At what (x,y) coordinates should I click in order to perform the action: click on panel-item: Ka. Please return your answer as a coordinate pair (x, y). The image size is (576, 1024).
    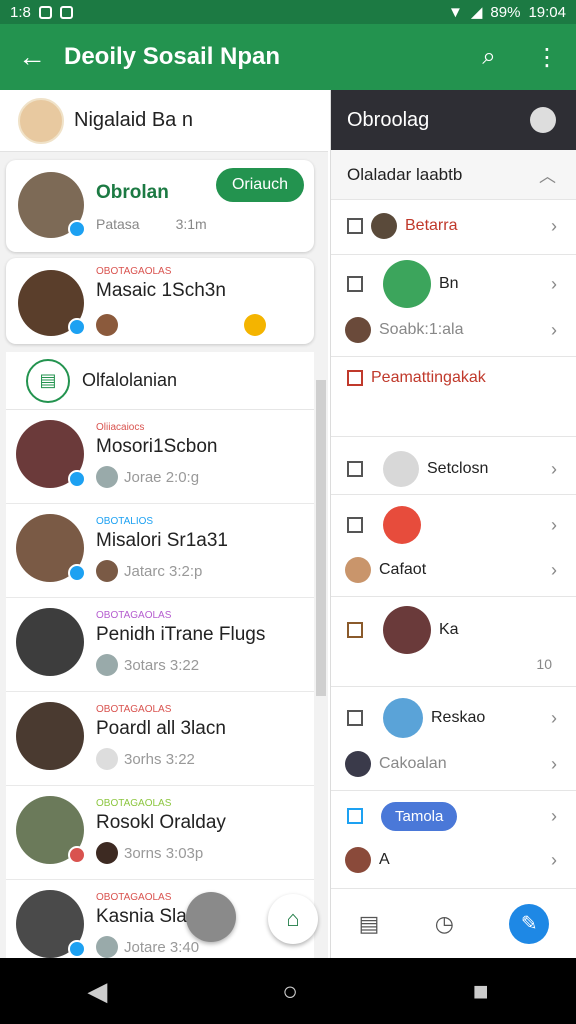
    Looking at the image, I should click on (453, 630).